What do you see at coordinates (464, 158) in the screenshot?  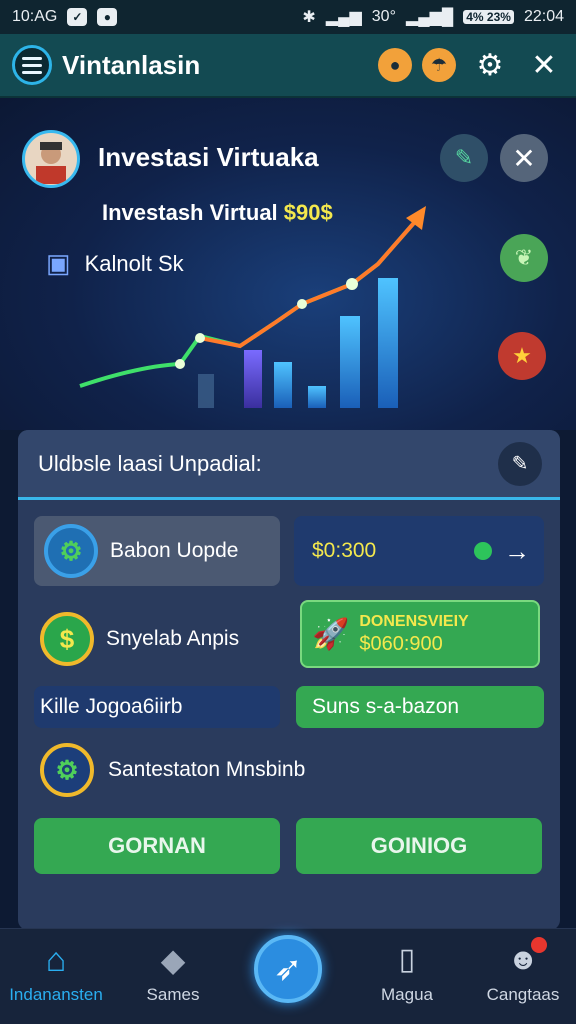 I see `edit-icon: ✎` at bounding box center [464, 158].